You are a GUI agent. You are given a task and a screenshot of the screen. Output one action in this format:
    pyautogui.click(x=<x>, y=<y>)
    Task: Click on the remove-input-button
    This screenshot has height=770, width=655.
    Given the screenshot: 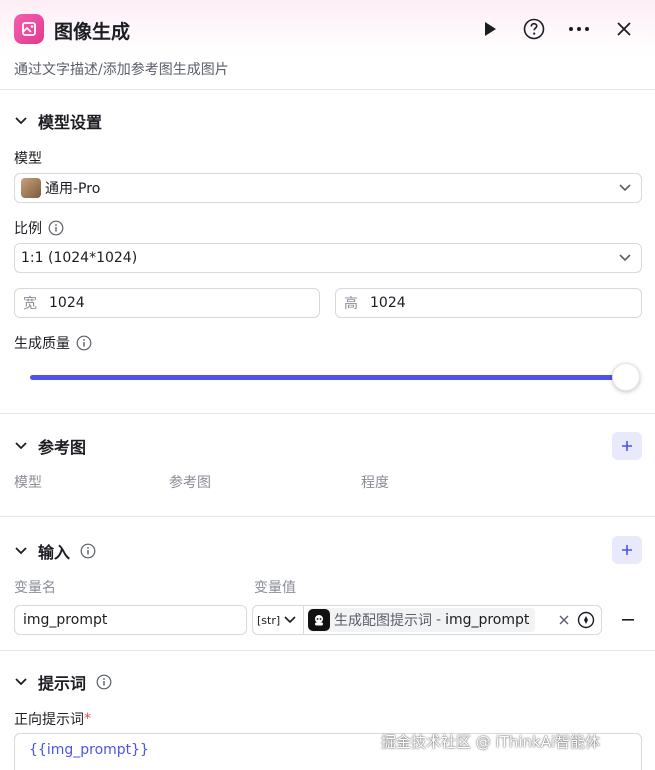 What is the action you would take?
    pyautogui.click(x=628, y=620)
    